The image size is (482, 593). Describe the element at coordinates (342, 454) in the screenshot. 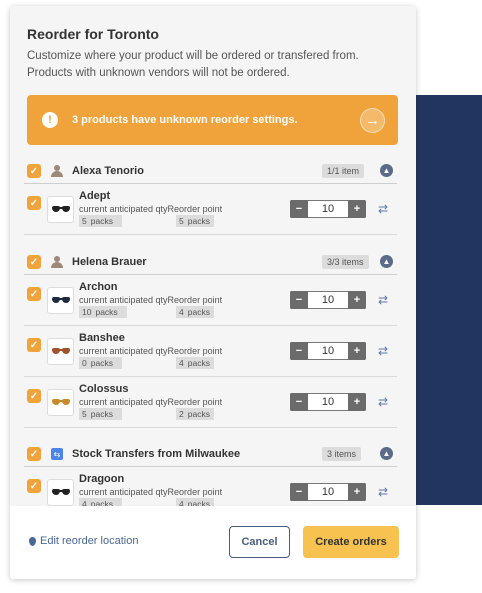

I see `item-count-badge: 3 items` at that location.